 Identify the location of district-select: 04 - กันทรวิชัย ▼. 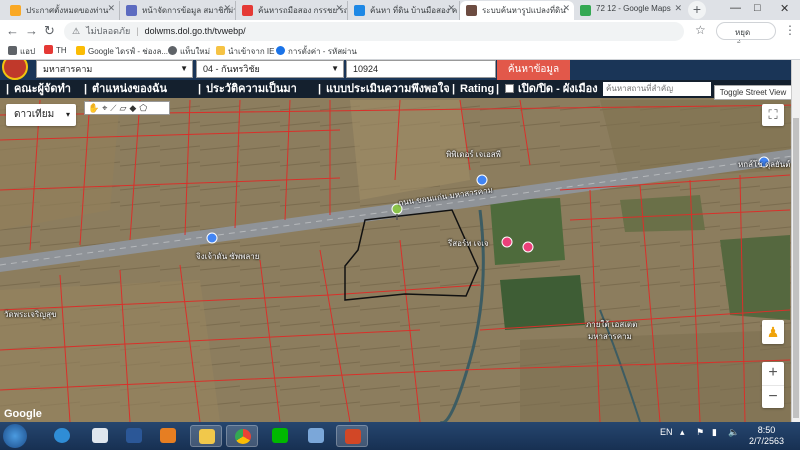
(270, 69).